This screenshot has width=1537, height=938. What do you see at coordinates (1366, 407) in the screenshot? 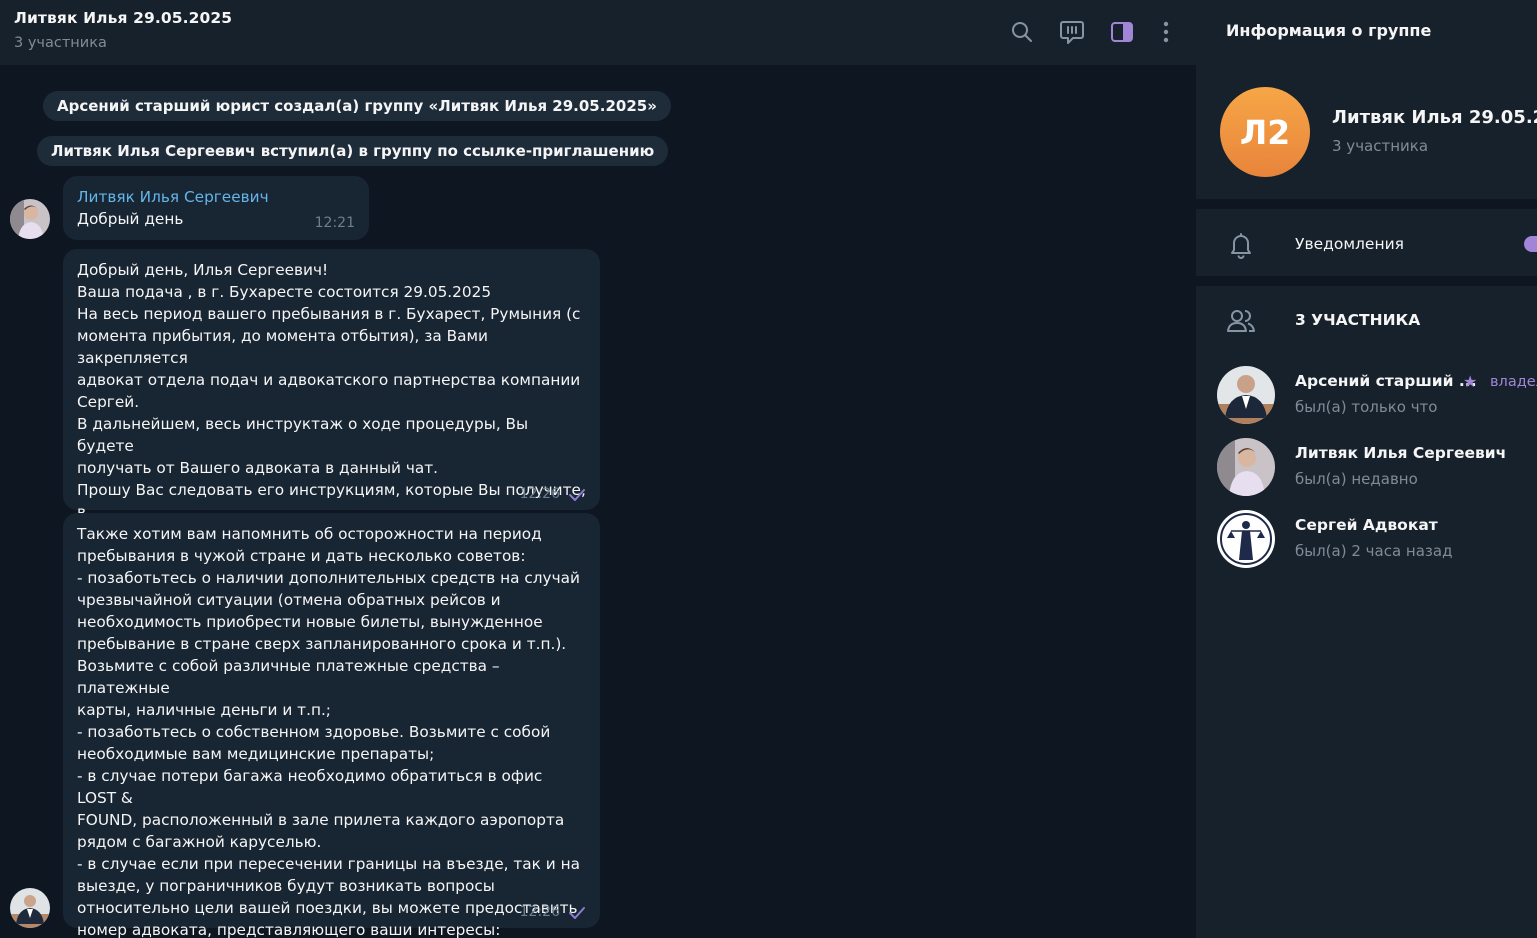
I see `member-status: был(а) только что` at bounding box center [1366, 407].